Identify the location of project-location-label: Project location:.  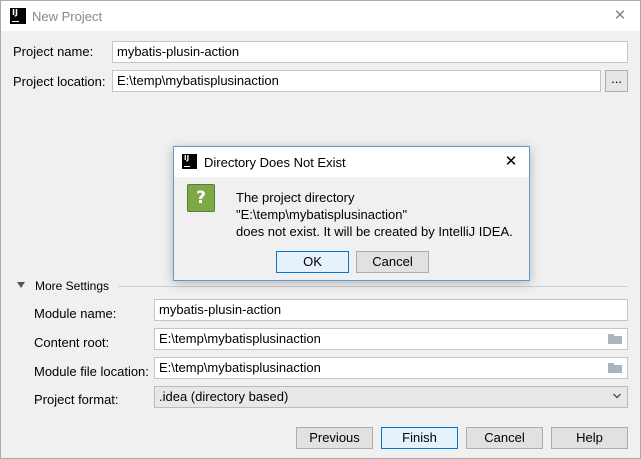
(59, 81).